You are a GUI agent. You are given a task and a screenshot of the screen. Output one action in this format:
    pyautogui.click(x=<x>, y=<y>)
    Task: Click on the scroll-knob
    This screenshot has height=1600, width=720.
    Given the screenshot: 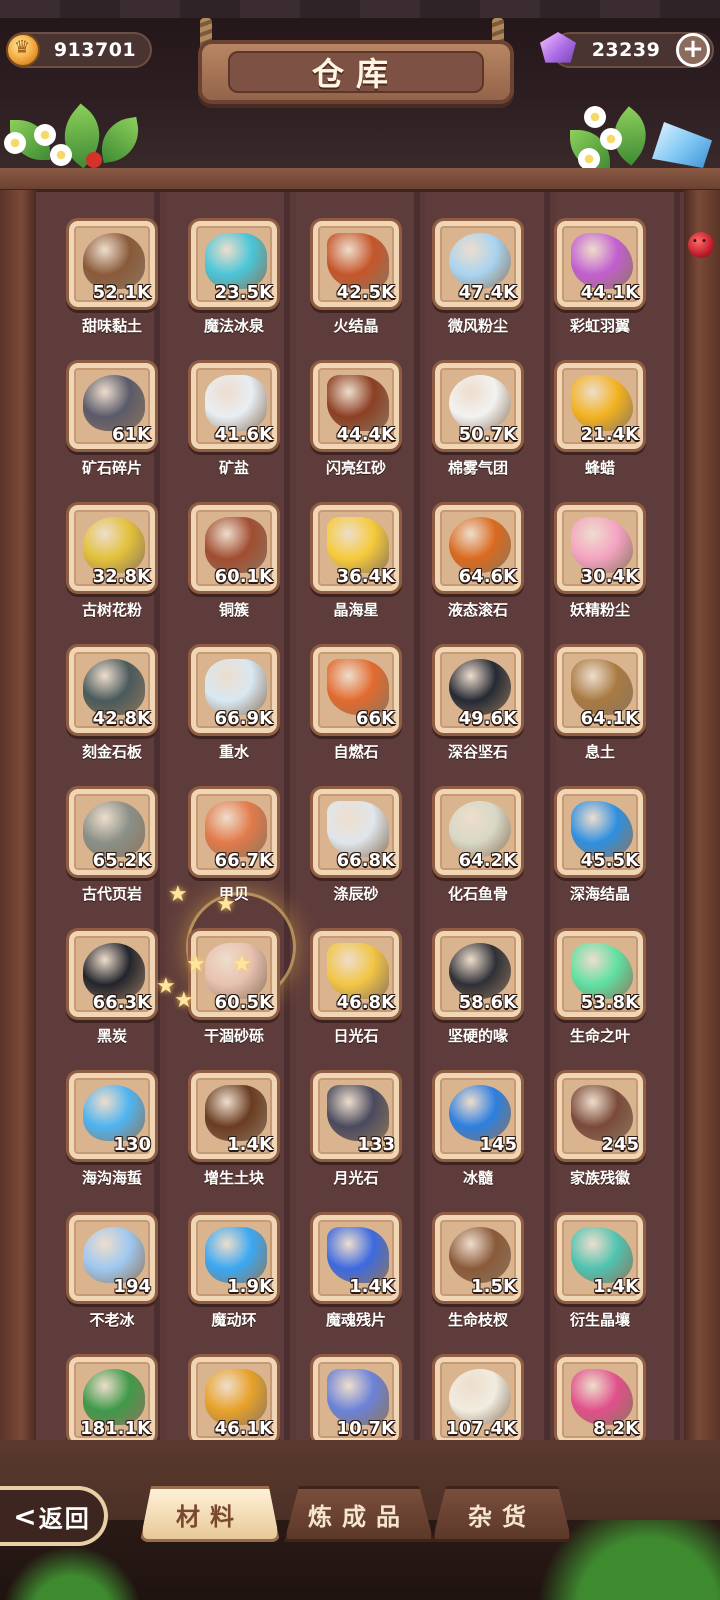 What is the action you would take?
    pyautogui.click(x=701, y=245)
    